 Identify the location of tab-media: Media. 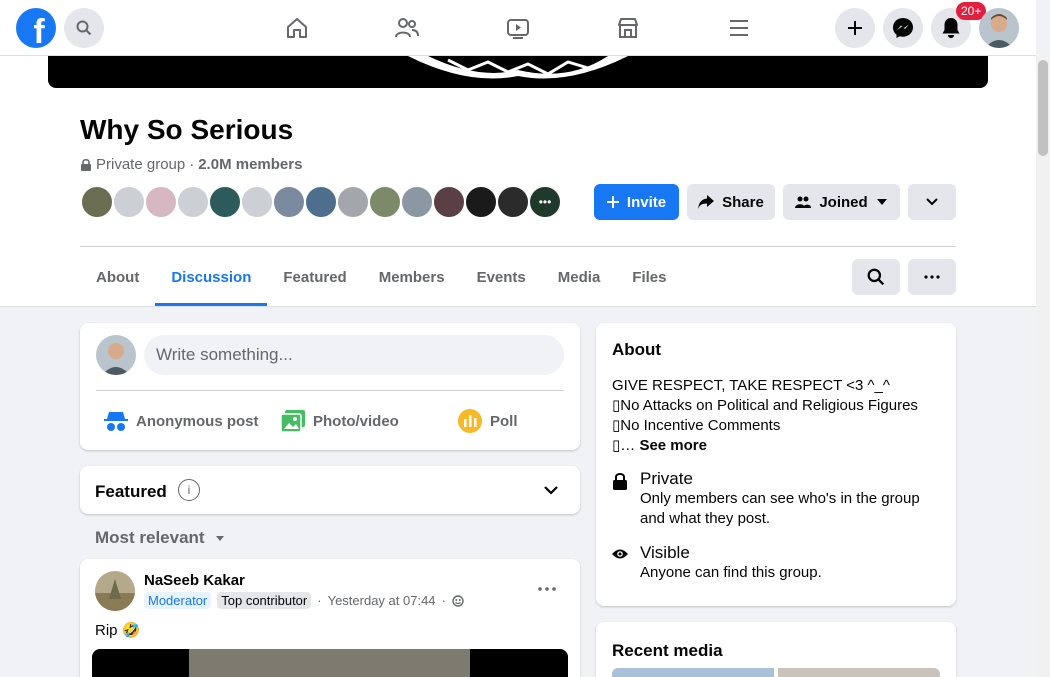
(579, 281).